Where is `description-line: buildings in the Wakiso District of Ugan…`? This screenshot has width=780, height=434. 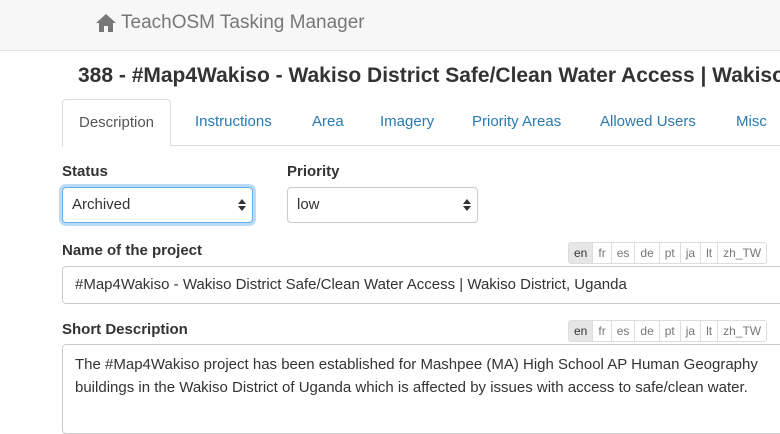
description-line: buildings in the Wakiso District of Ugan… is located at coordinates (411, 387).